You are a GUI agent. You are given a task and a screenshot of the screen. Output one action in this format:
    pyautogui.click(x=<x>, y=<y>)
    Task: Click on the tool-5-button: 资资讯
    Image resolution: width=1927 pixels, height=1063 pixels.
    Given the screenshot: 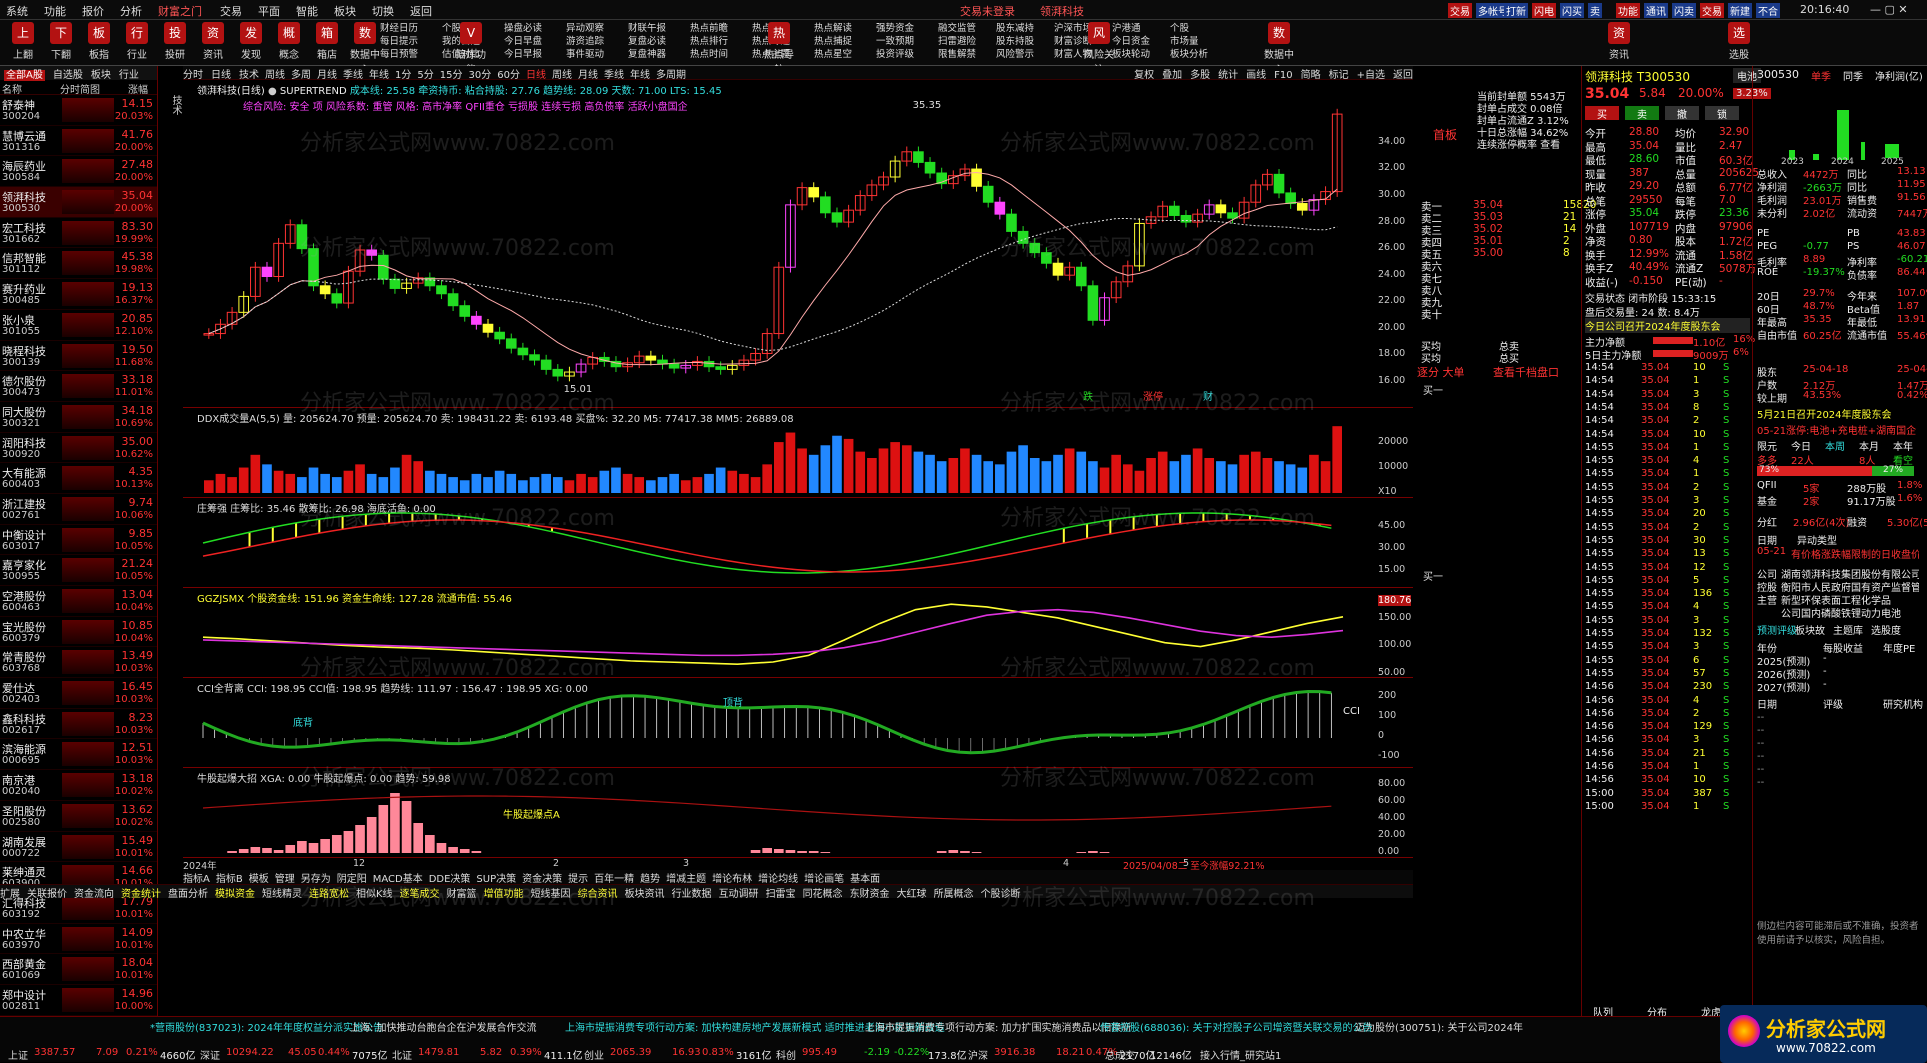 What is the action you would take?
    pyautogui.click(x=213, y=41)
    